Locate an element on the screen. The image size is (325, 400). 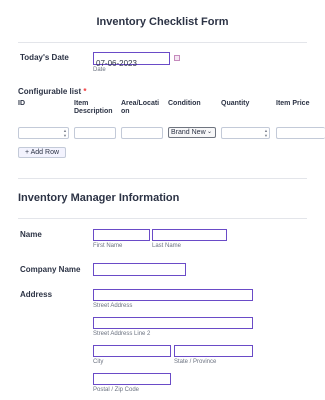
state-province-sublabel: State / Province is located at coordinates (195, 362).